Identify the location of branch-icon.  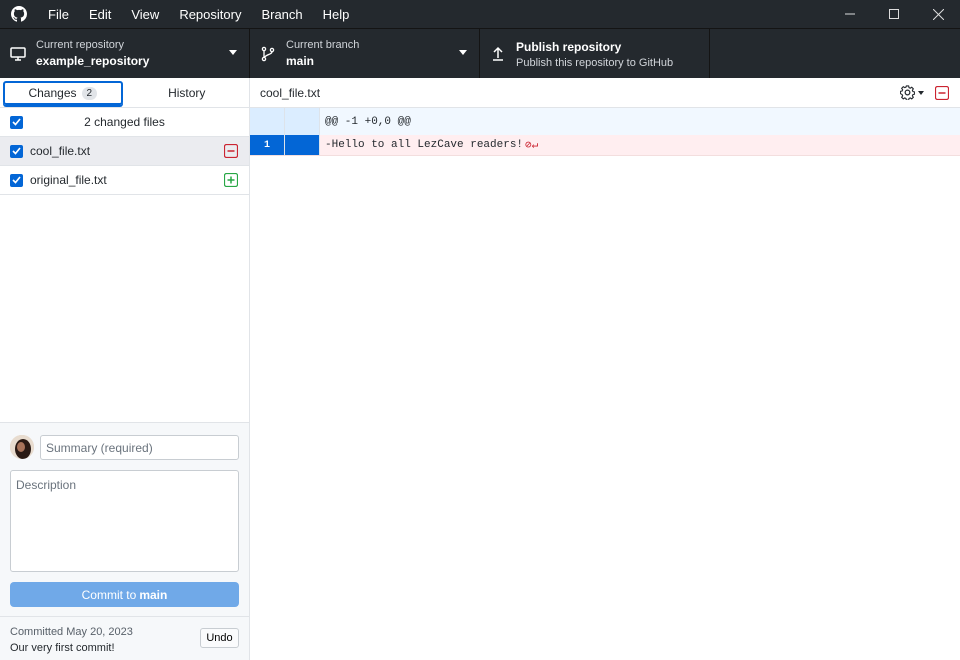
(268, 54).